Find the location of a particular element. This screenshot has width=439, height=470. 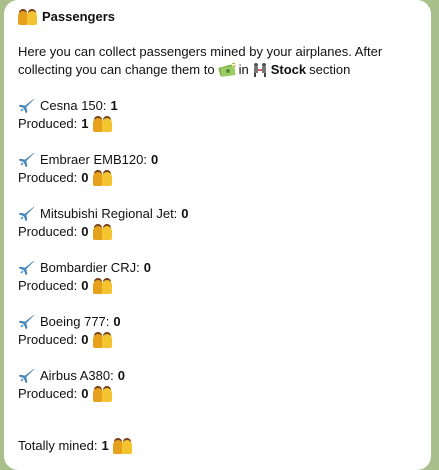

plane-name: Airbus A380: is located at coordinates (77, 375).